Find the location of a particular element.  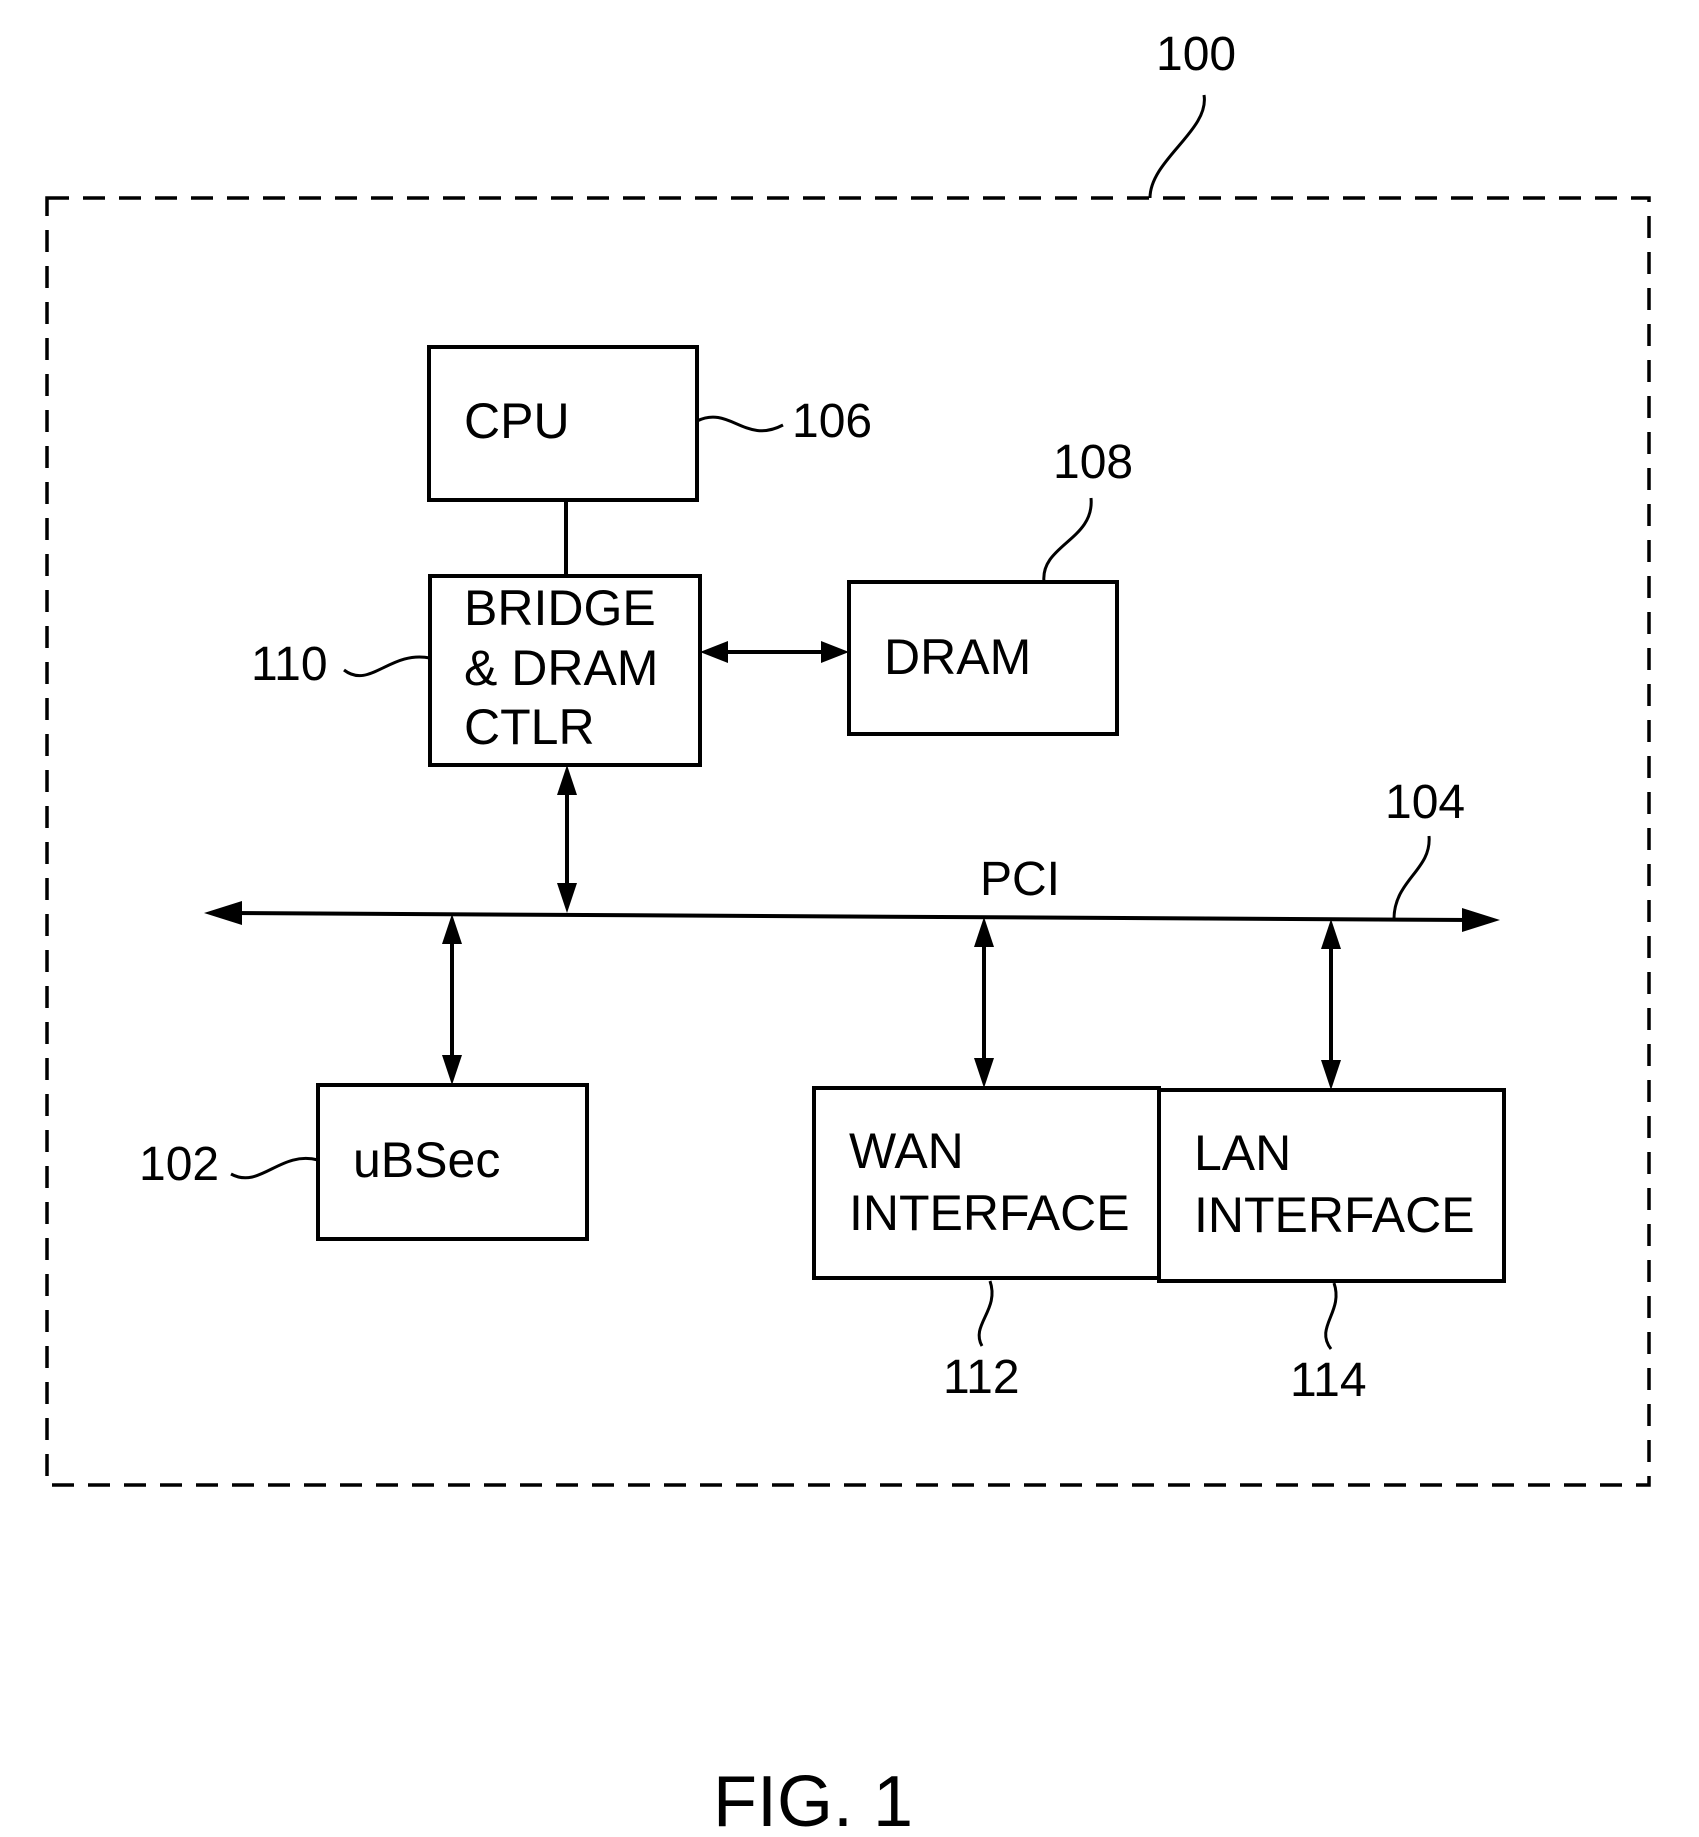

cpu-label: CPU is located at coordinates (517, 421).